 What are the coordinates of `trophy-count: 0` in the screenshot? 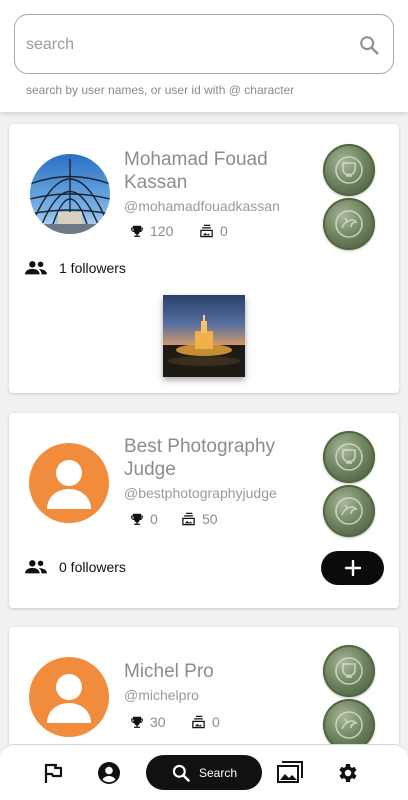 It's located at (154, 519).